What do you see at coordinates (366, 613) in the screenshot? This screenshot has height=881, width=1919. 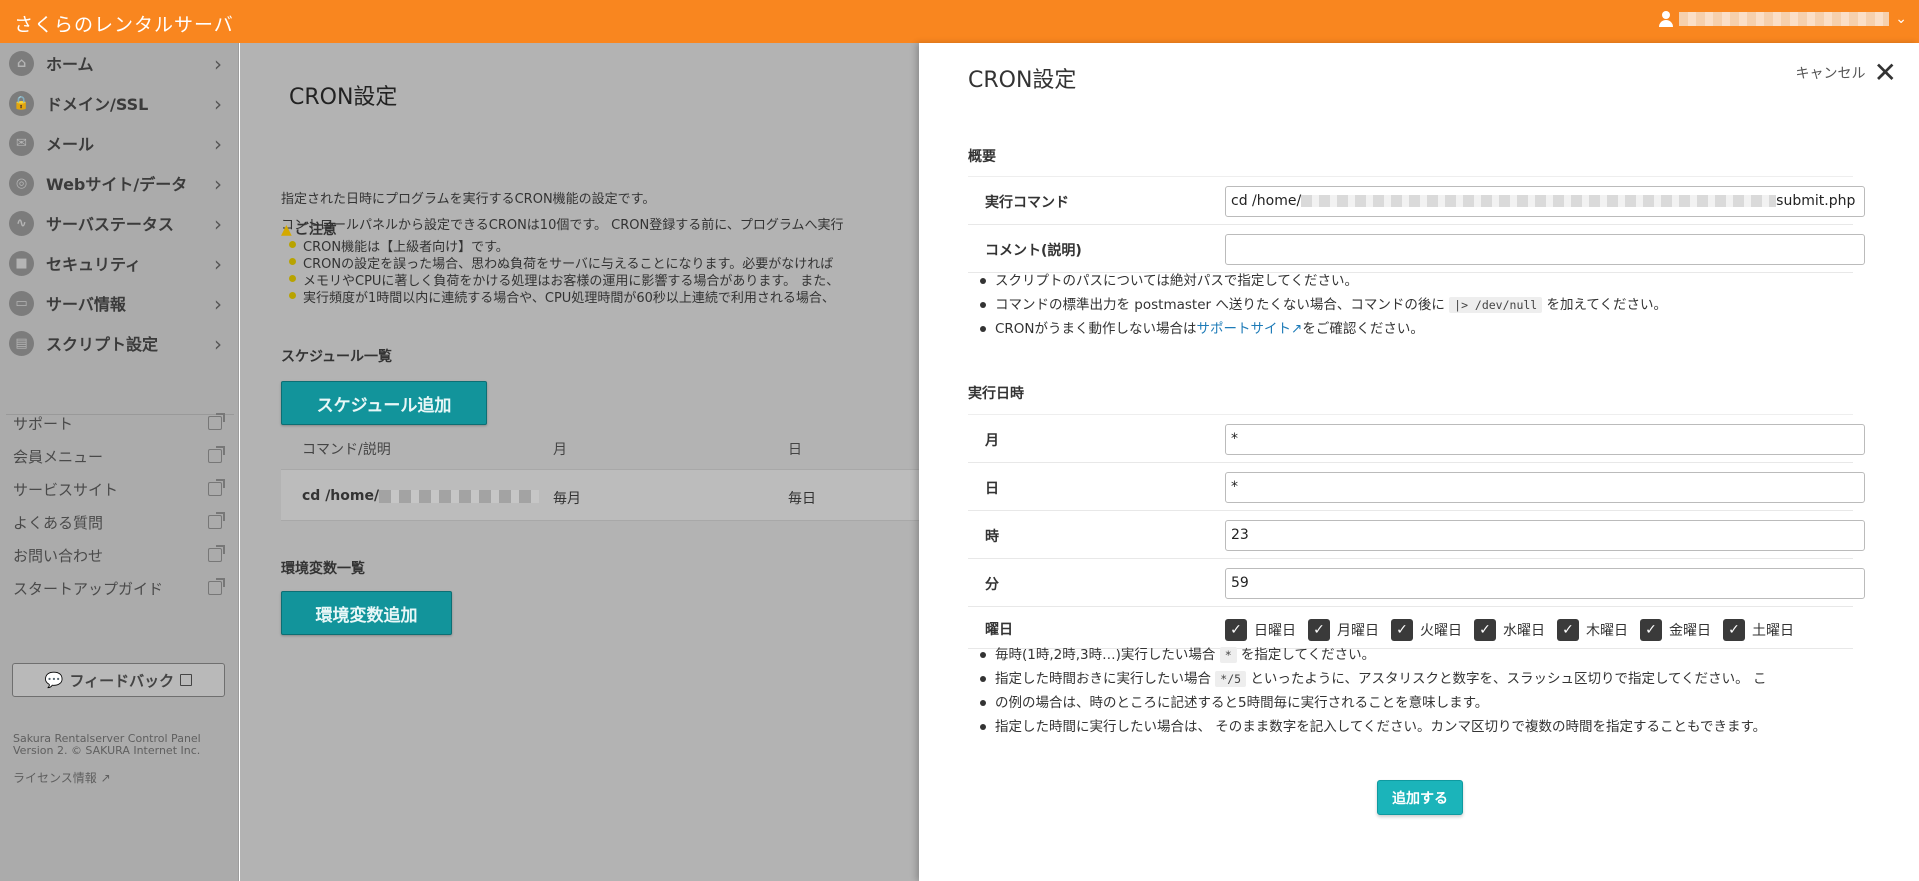 I see `add-env-button: 環境変数追加` at bounding box center [366, 613].